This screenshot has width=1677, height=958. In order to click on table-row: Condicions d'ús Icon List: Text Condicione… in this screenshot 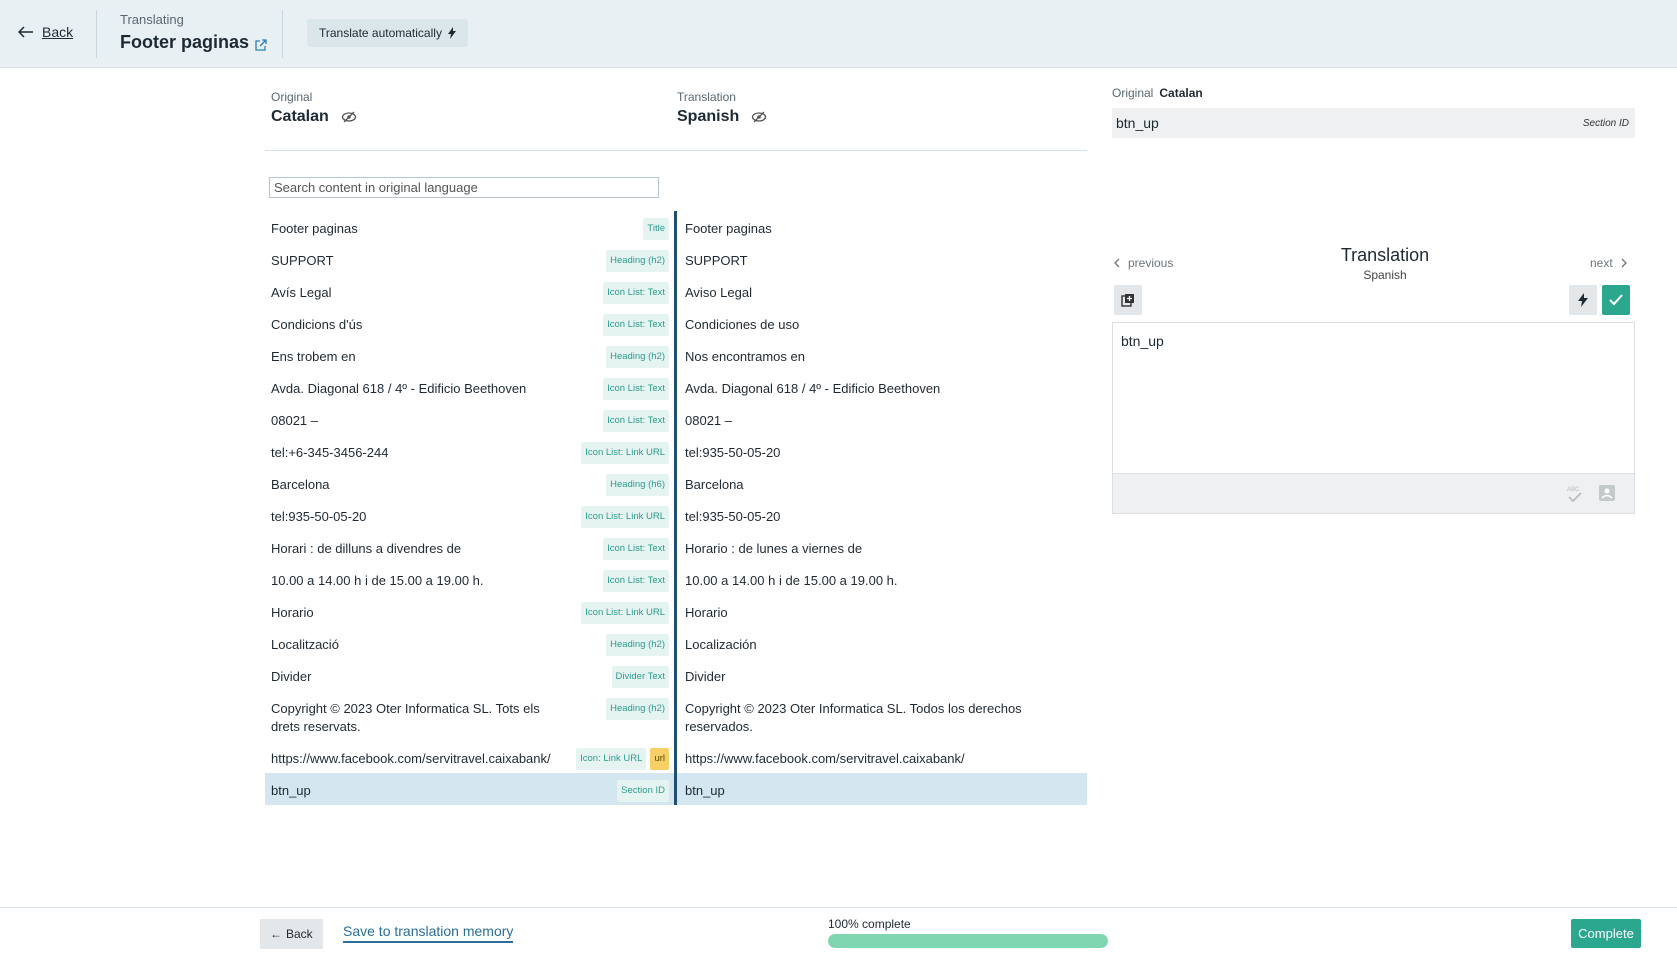, I will do `click(676, 323)`.